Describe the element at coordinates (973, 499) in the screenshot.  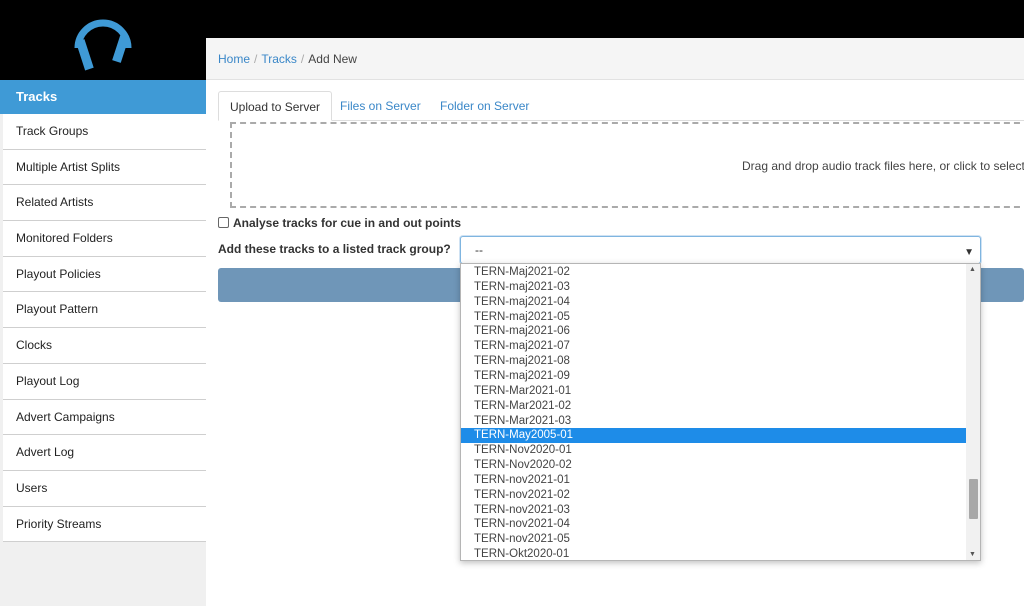
I see `scrollbar-thumb` at that location.